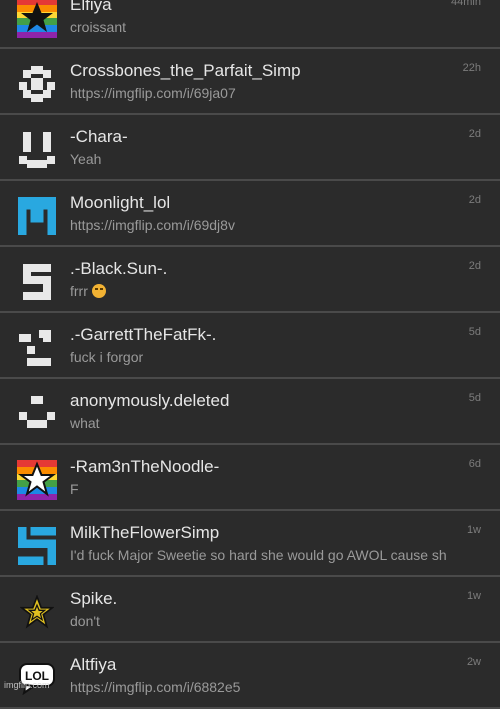 This screenshot has height=709, width=500. What do you see at coordinates (119, 268) in the screenshot?
I see `conversation-name: .-Black.Sun-.` at bounding box center [119, 268].